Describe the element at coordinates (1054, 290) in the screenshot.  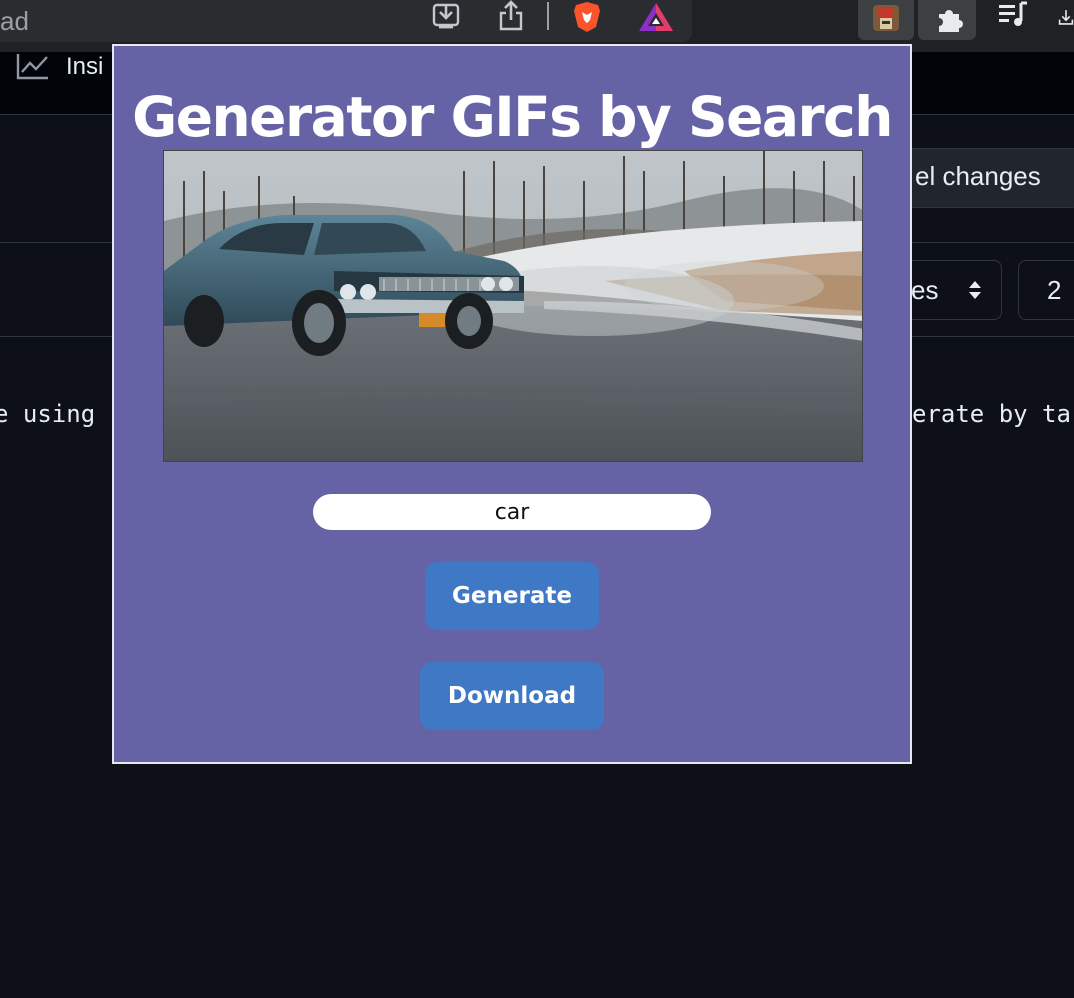
I see `indent-size-value: 2` at that location.